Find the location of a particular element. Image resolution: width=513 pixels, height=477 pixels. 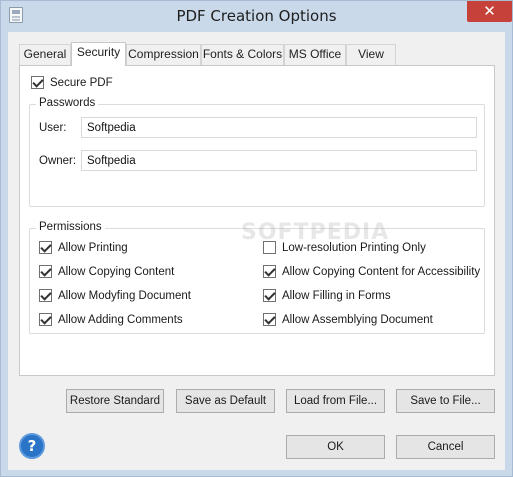

tab-ms-office: MS Office is located at coordinates (315, 54).